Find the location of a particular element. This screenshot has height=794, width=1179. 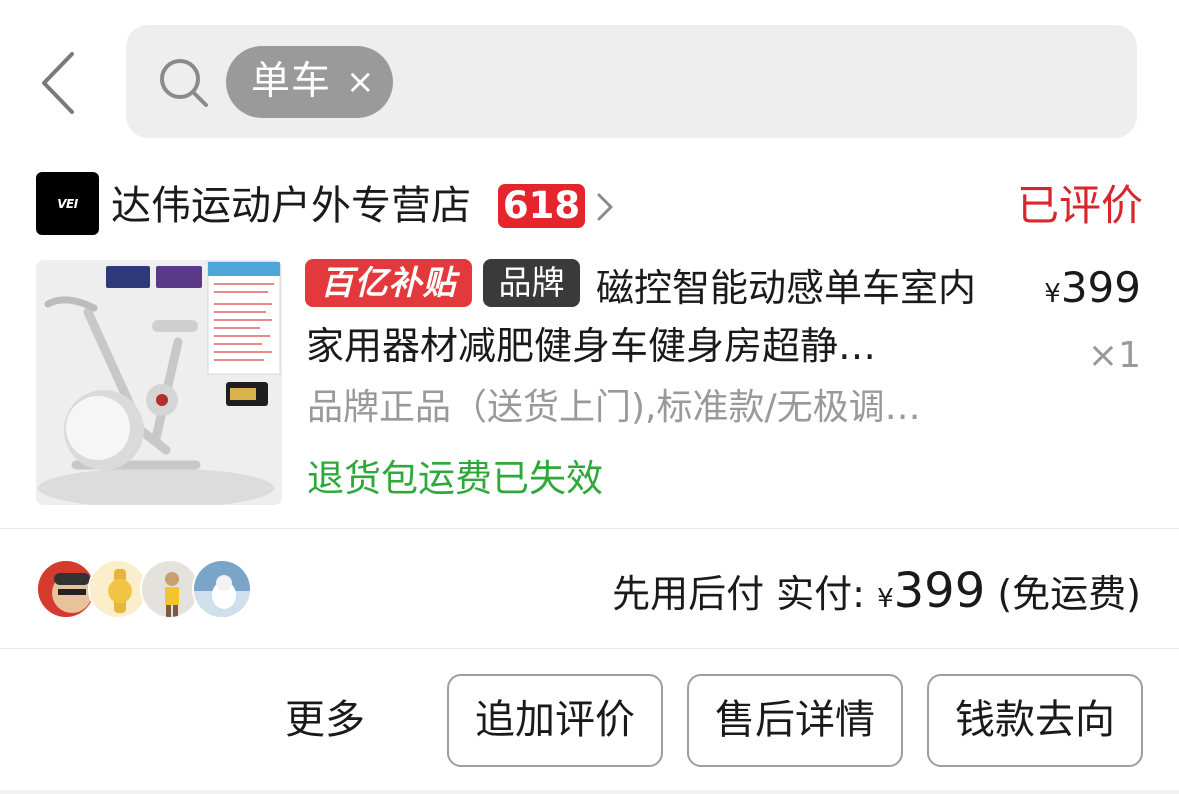

chevron-right-icon is located at coordinates (605, 207).